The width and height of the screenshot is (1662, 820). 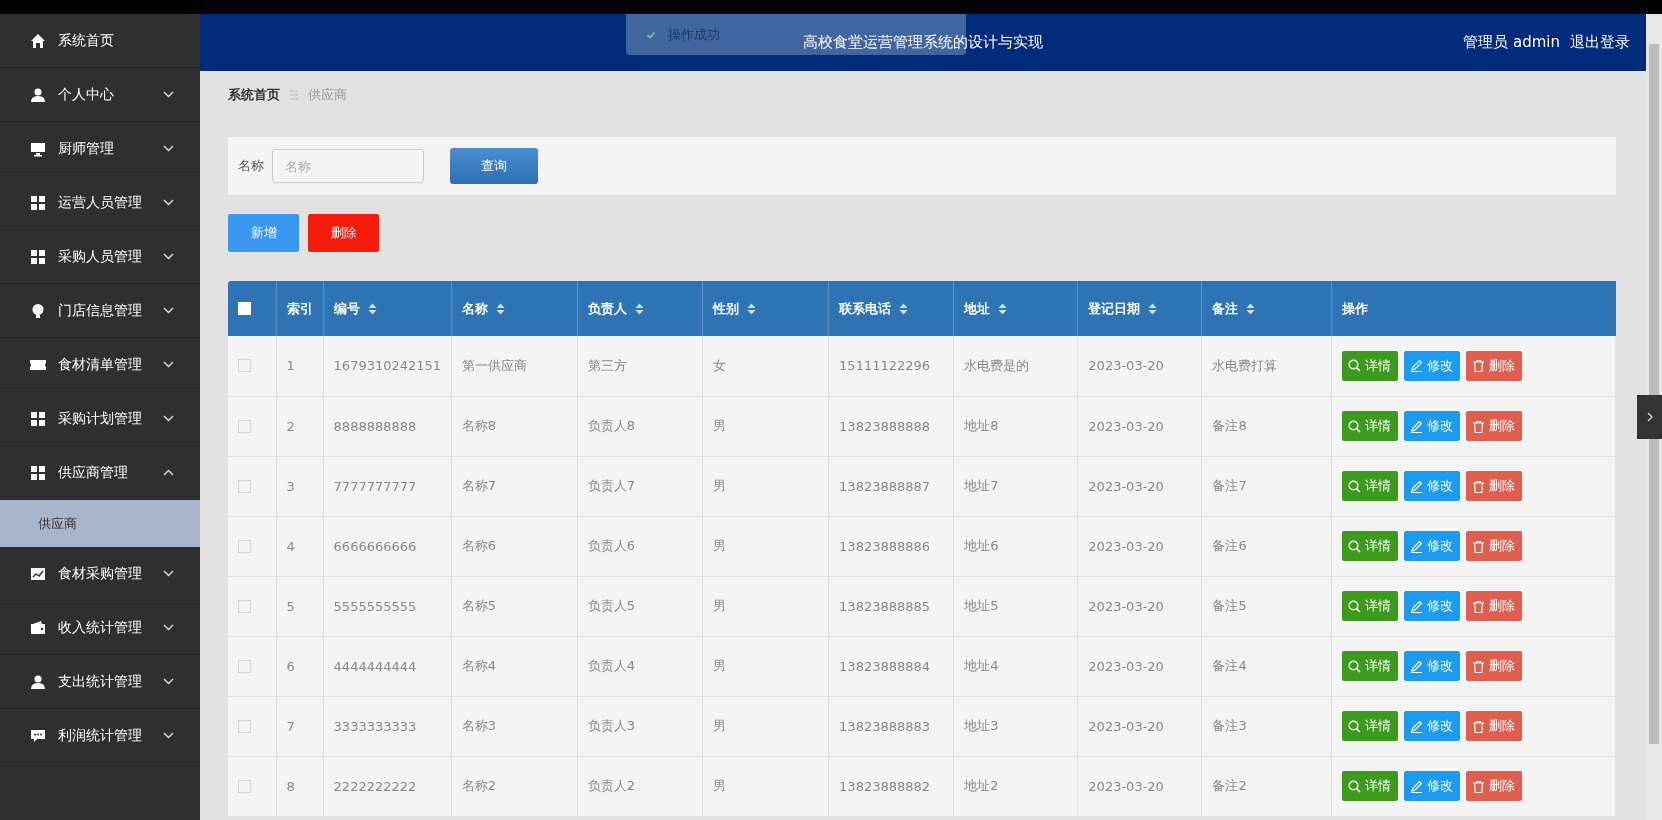 I want to click on table-cell: 地址5, so click(x=981, y=605).